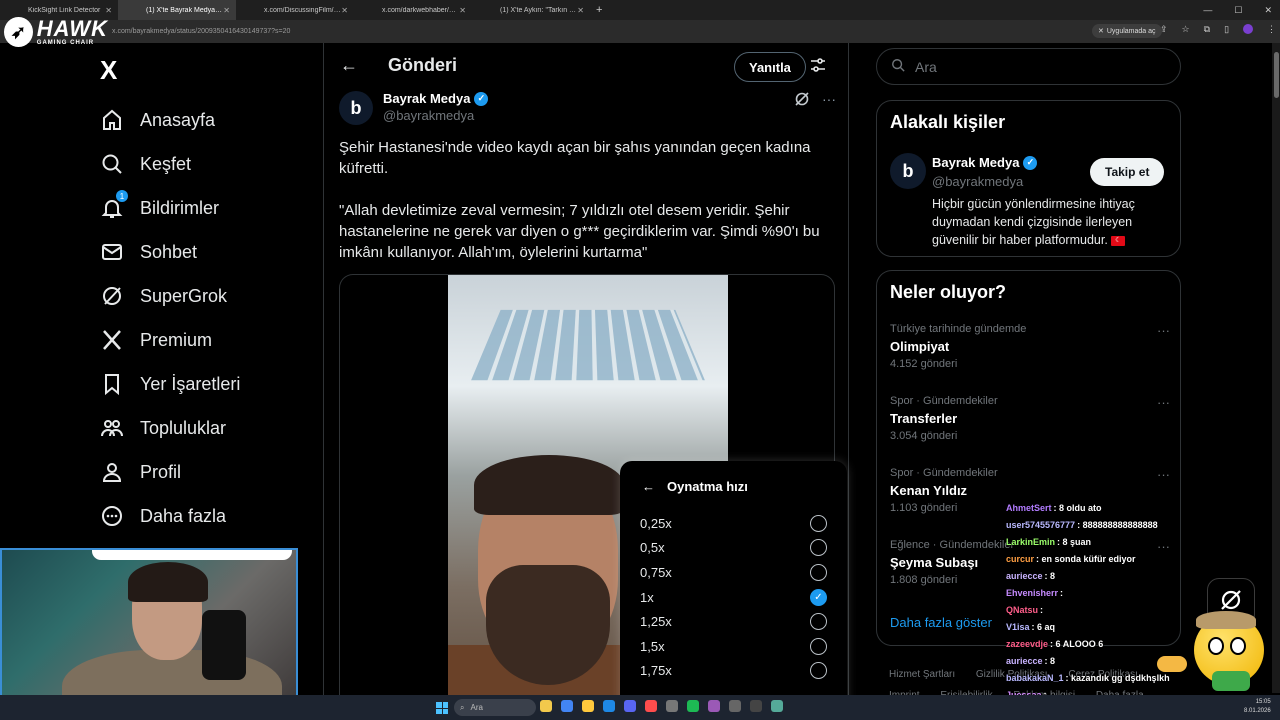 This screenshot has height=720, width=1280. What do you see at coordinates (356, 108) in the screenshot?
I see `author-avatar: b` at bounding box center [356, 108].